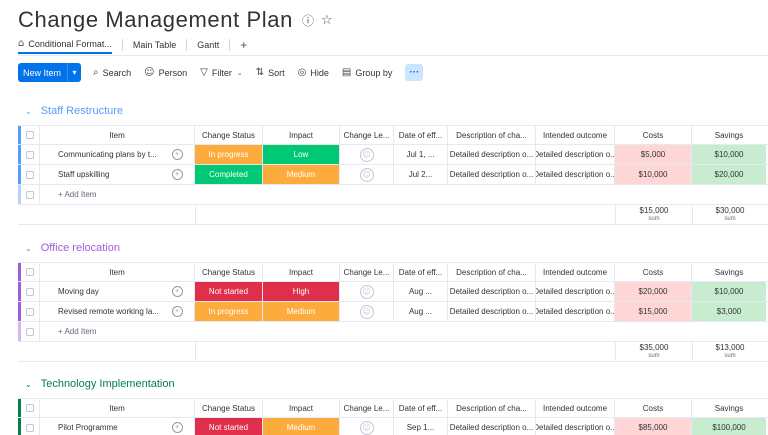 This screenshot has width=768, height=435. Describe the element at coordinates (74, 72) in the screenshot. I see `chevron-down-icon: ▾` at that location.